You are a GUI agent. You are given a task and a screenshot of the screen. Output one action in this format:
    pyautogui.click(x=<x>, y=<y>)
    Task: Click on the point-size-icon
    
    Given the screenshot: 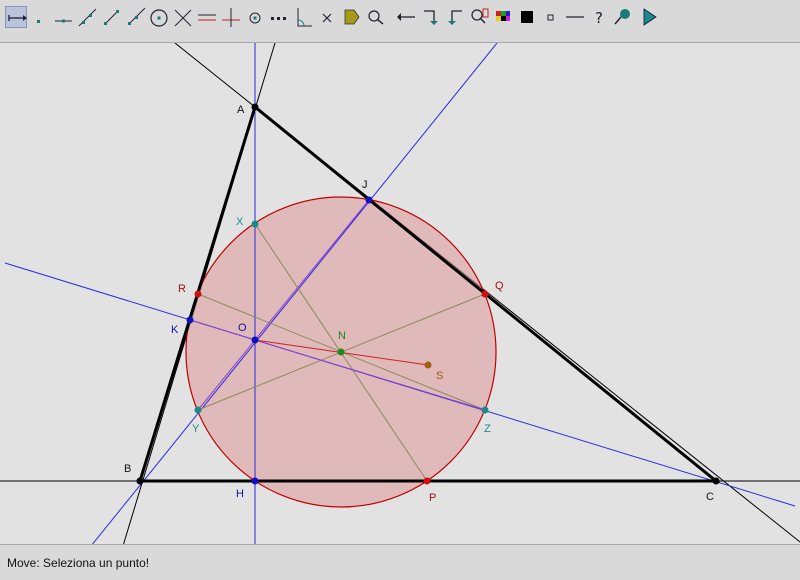 What is the action you would take?
    pyautogui.click(x=551, y=17)
    